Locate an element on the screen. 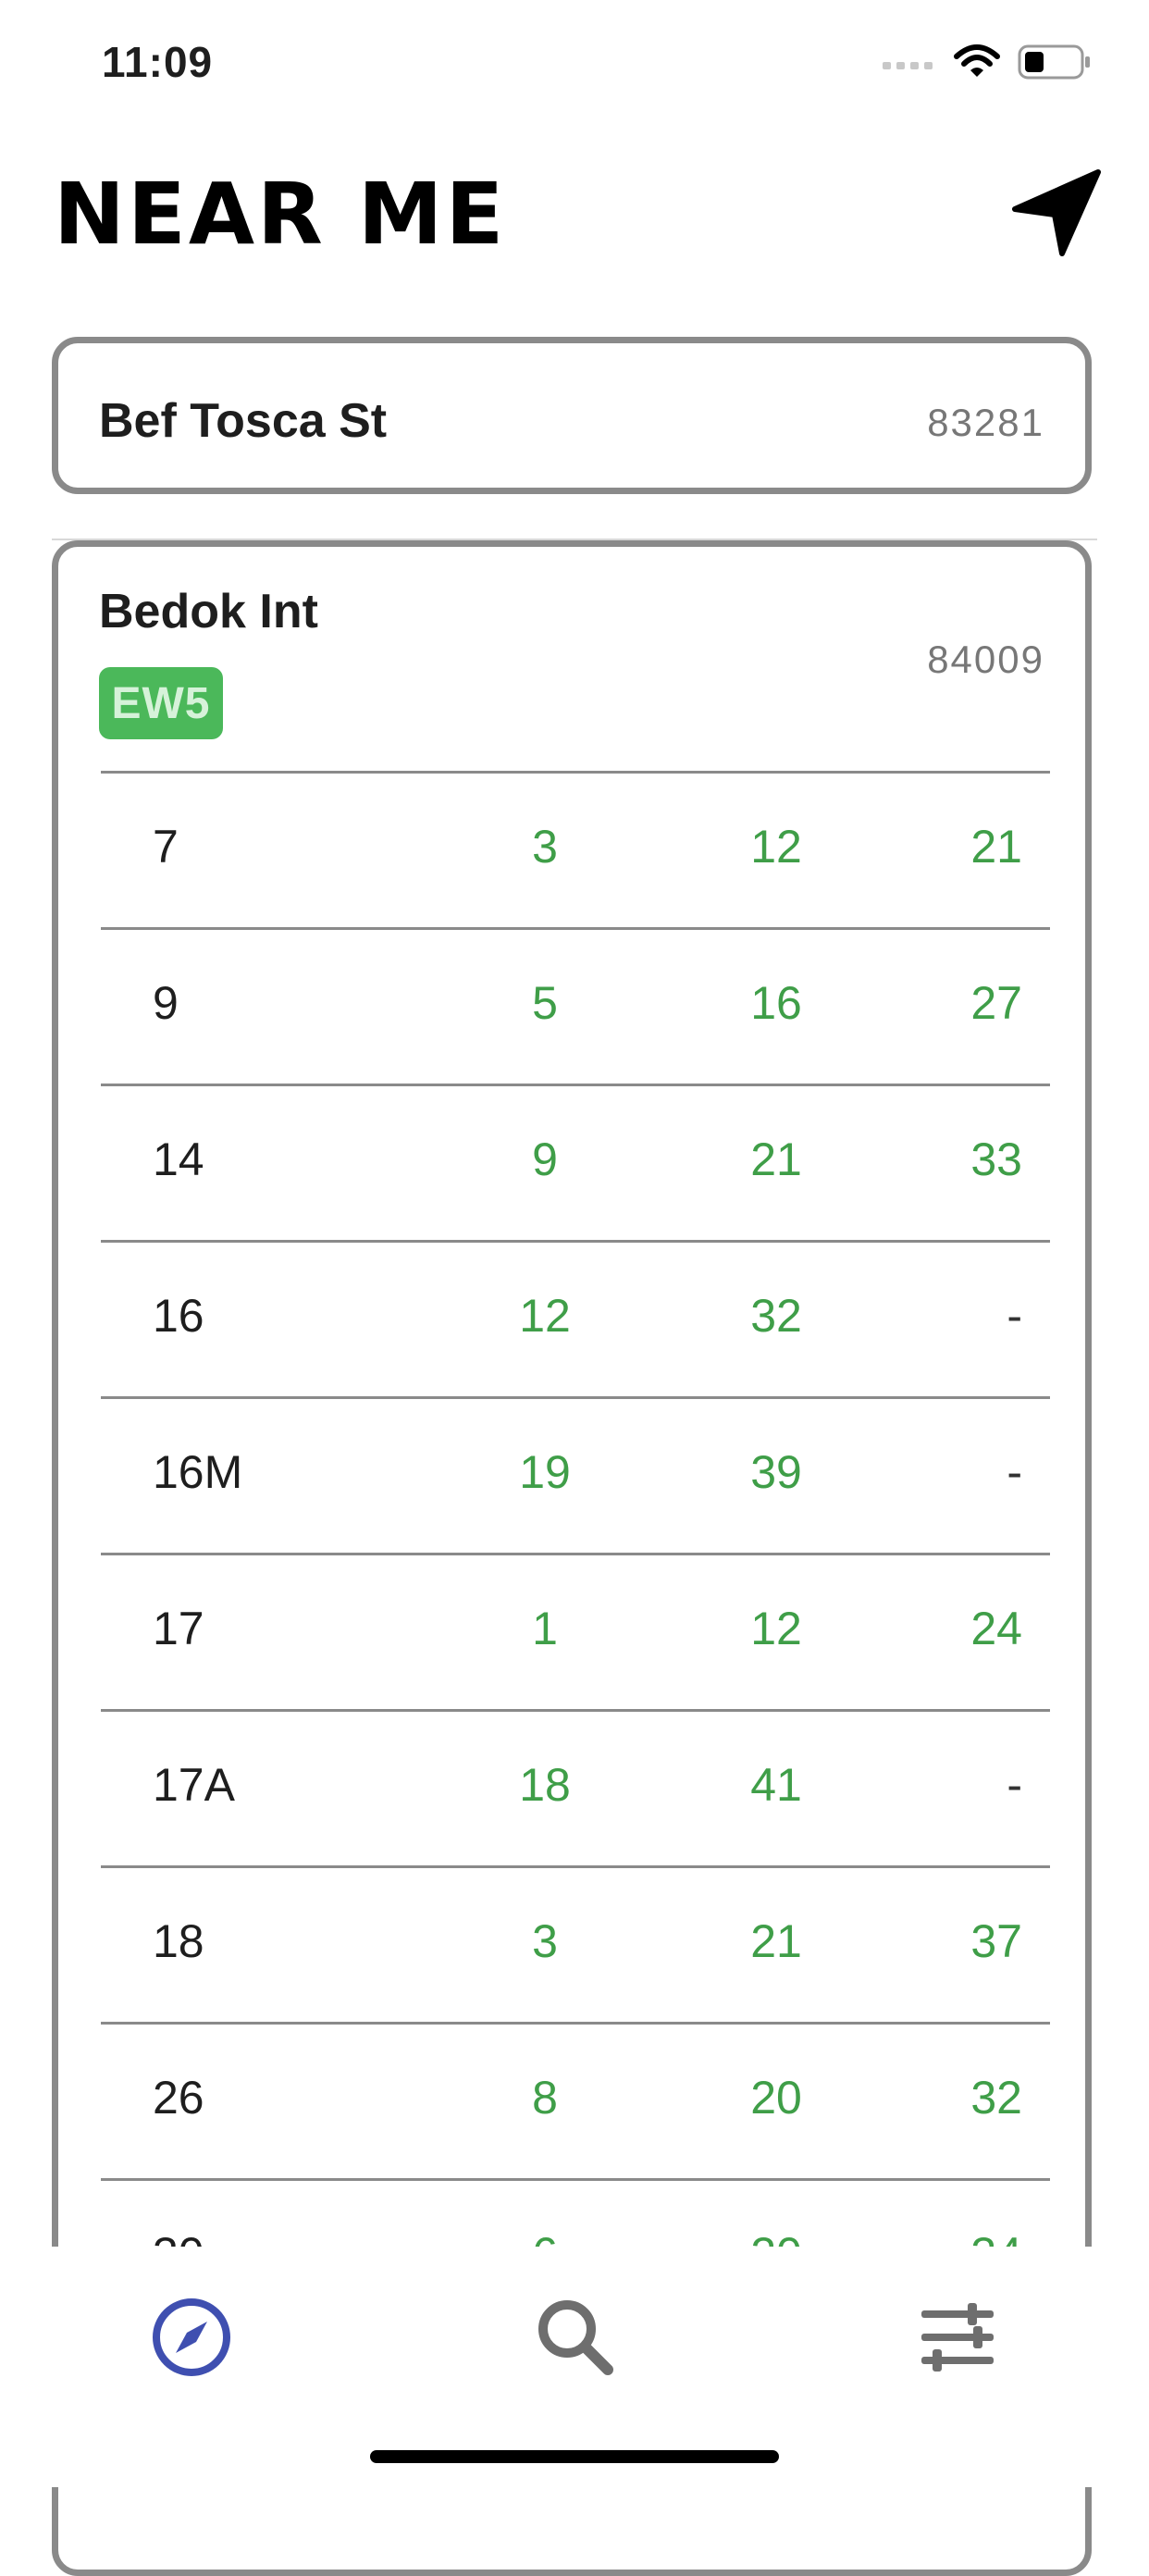 The height and width of the screenshot is (2576, 1149). stop-code: 83281 is located at coordinates (985, 423).